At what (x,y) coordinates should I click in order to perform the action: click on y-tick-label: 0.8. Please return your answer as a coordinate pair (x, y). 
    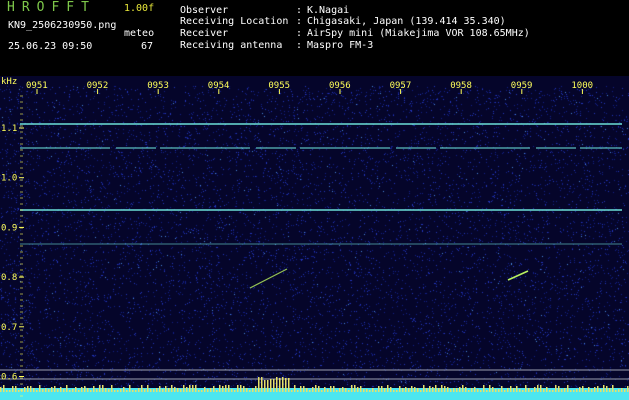
    Looking at the image, I should click on (9, 278).